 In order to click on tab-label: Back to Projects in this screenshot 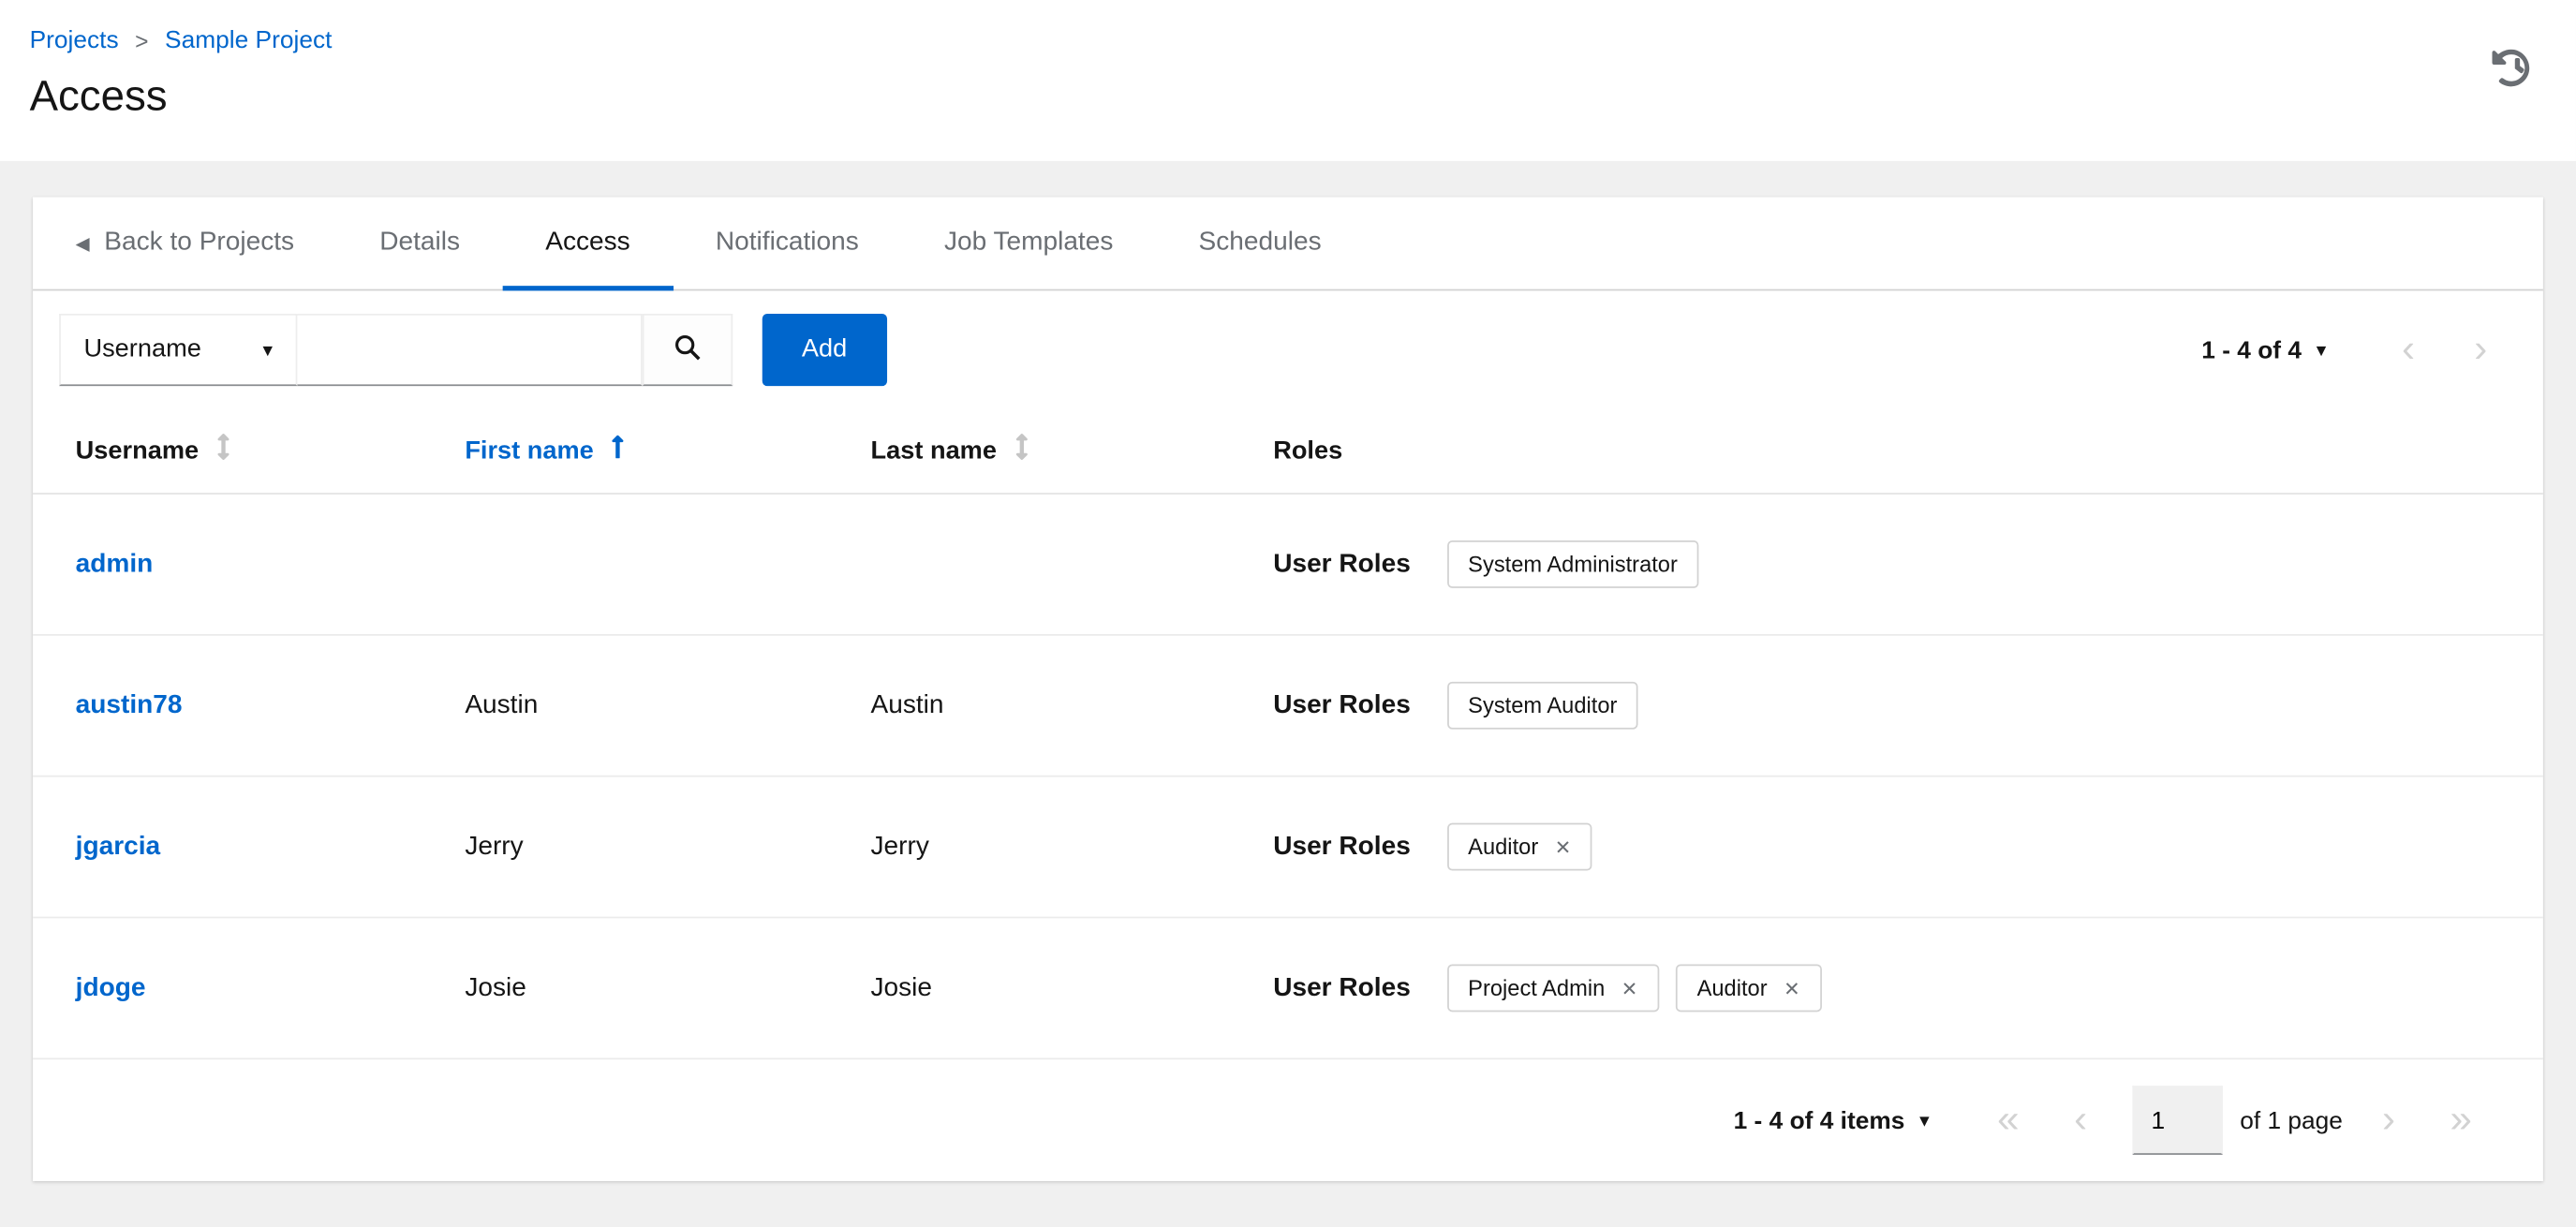, I will do `click(199, 242)`.